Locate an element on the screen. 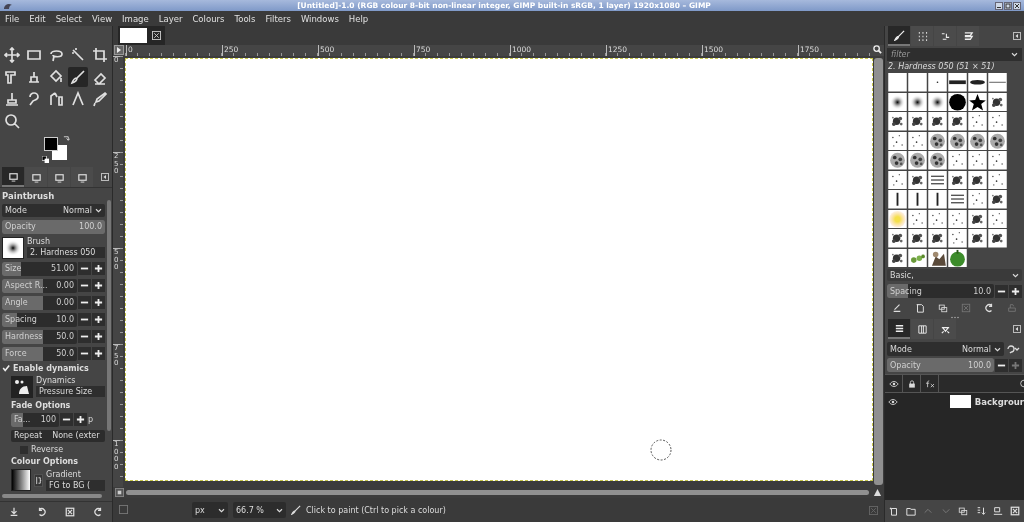  foreground-background-colours-icon is located at coordinates (56, 149).